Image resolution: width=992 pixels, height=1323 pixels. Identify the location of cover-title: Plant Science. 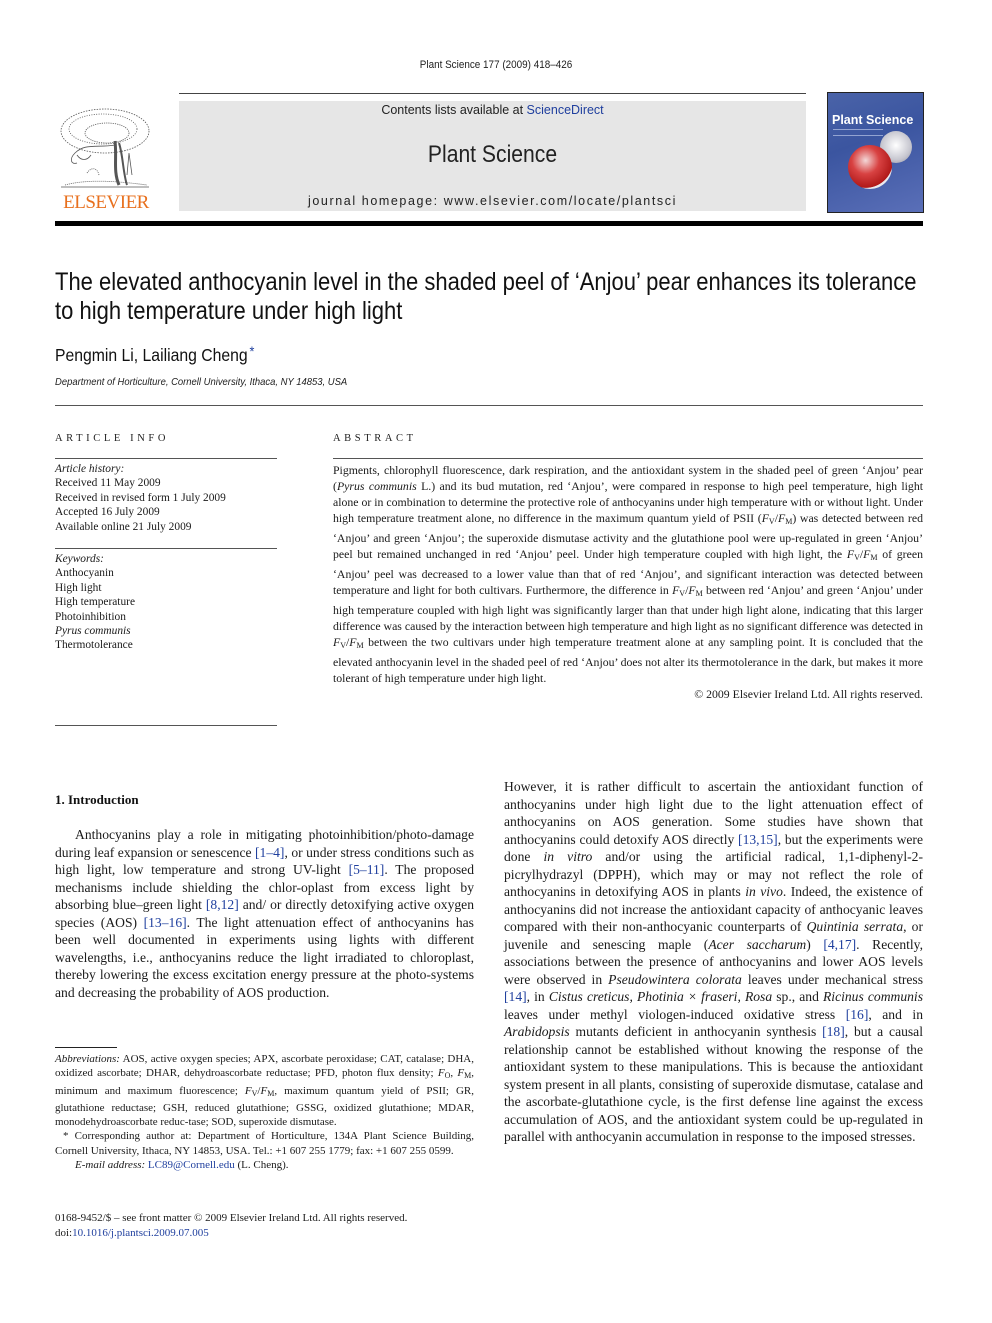
(873, 120).